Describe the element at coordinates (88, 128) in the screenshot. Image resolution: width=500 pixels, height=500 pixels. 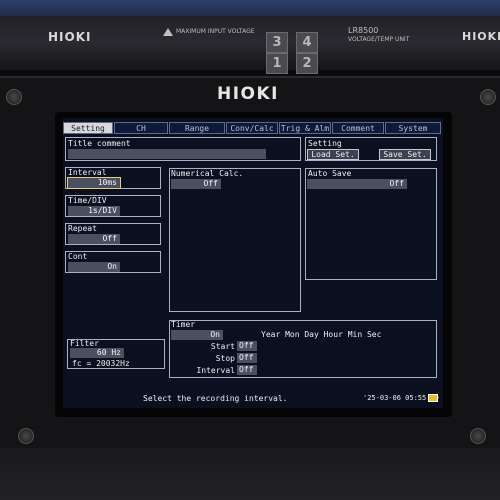
I see `tab-setting: Setting` at that location.